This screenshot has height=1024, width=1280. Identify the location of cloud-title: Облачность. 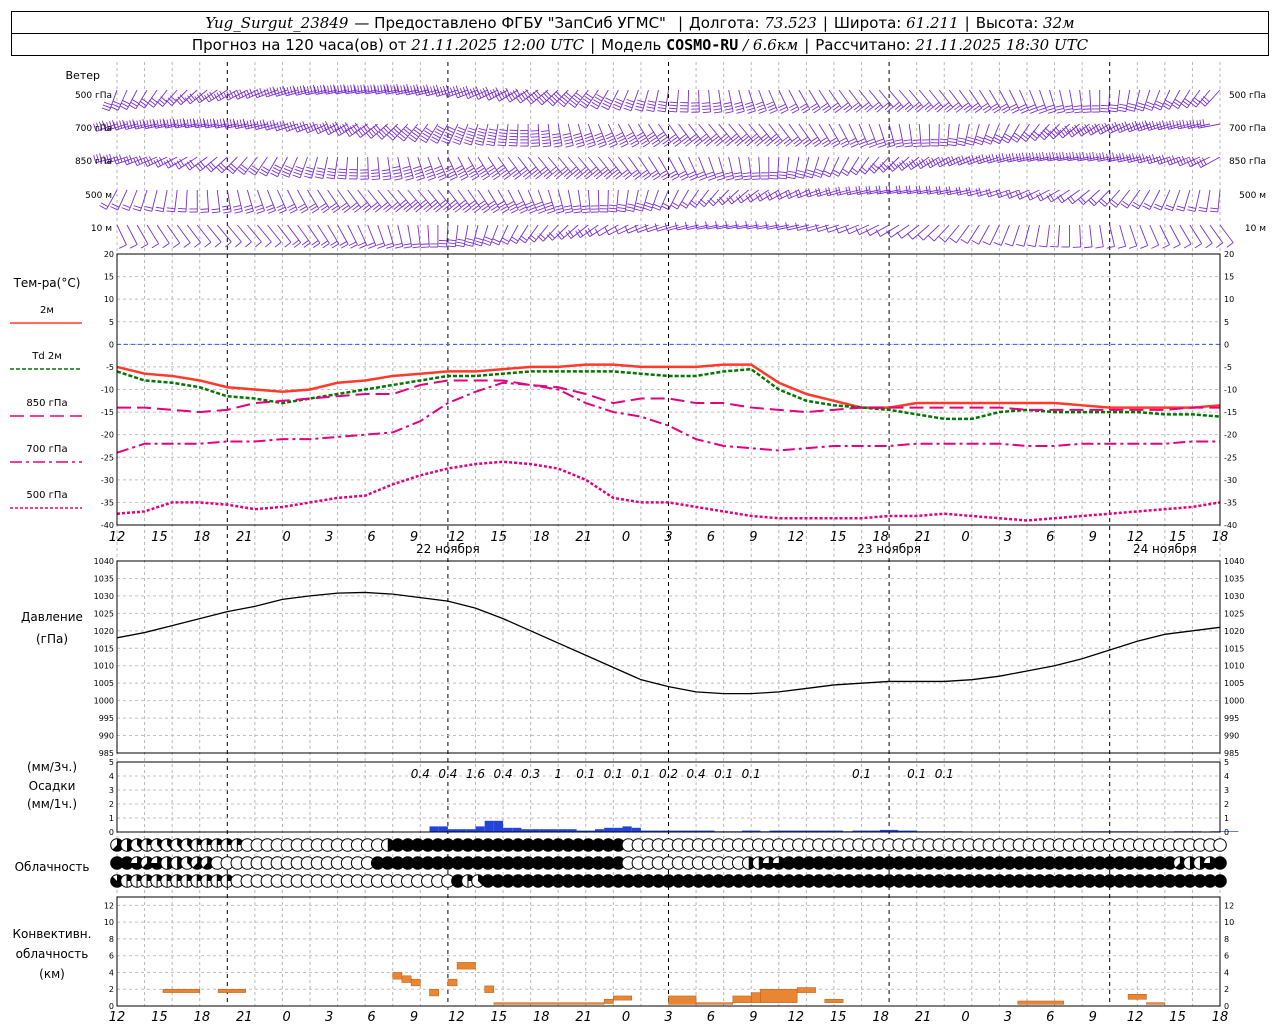
(52, 867).